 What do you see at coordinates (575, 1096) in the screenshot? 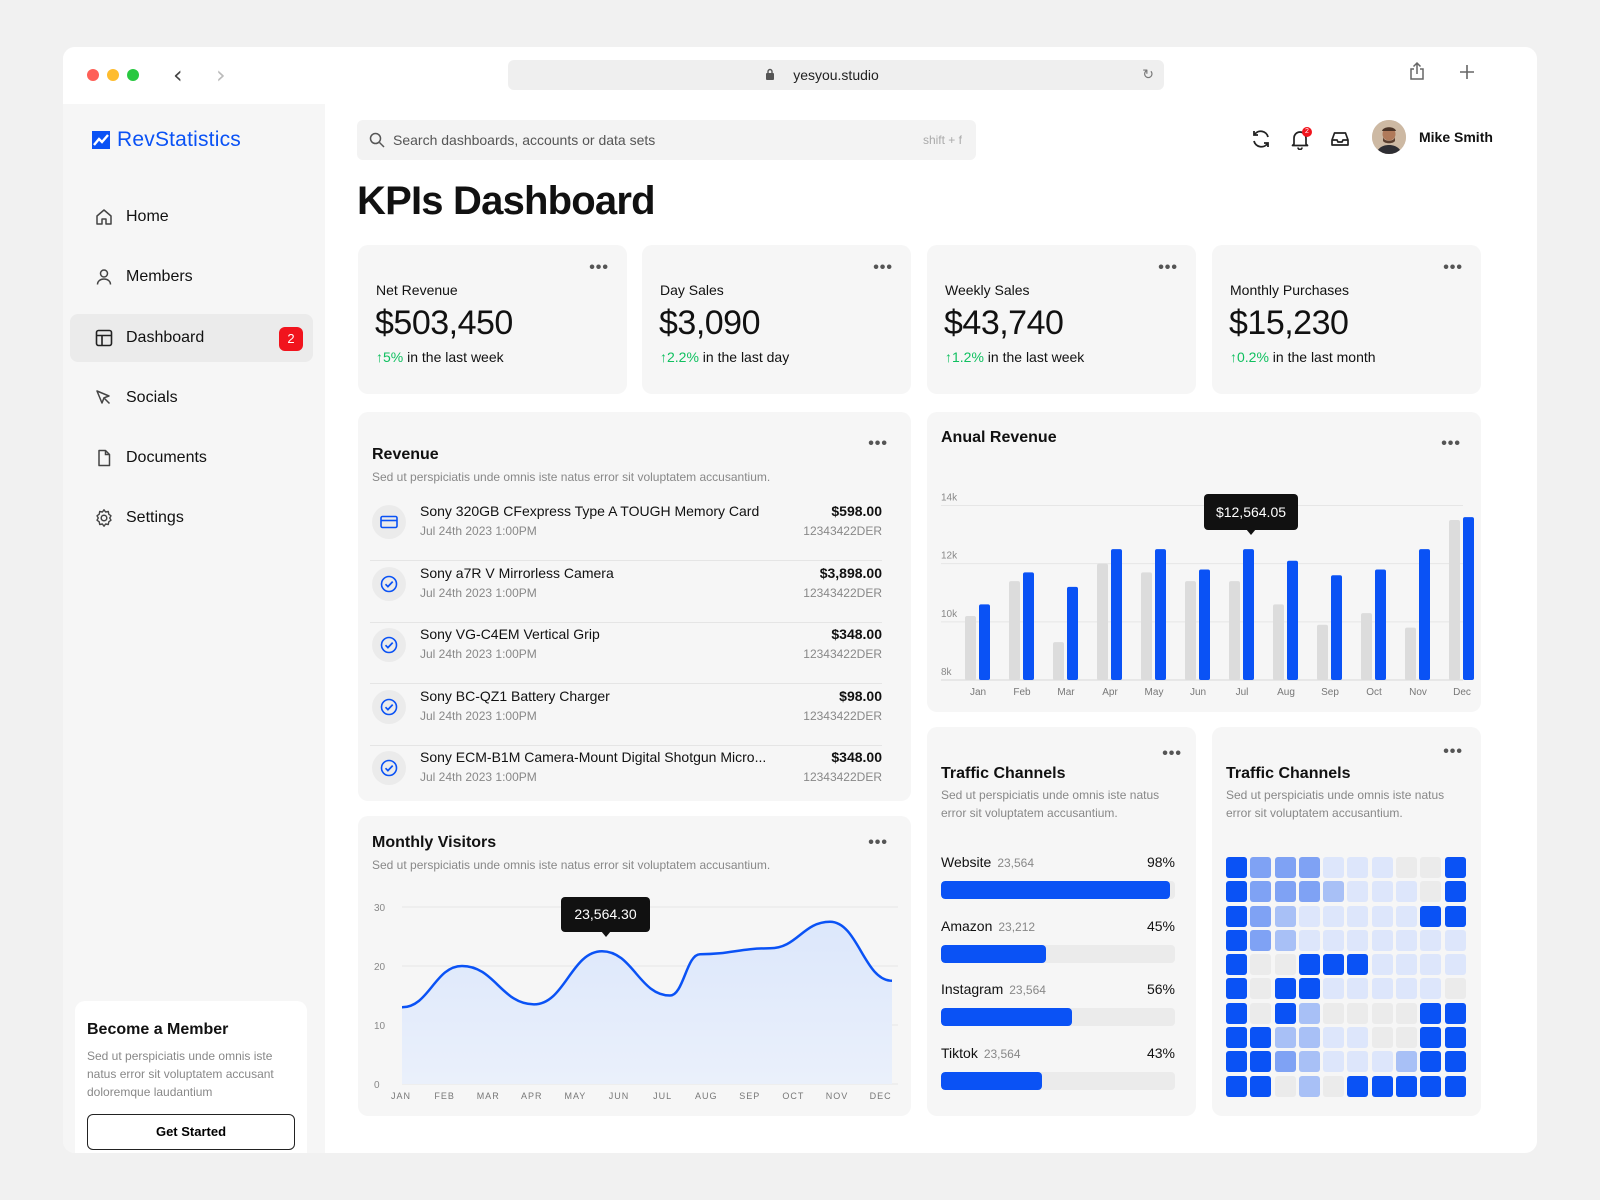
I see `x-tick-label: MAY` at bounding box center [575, 1096].